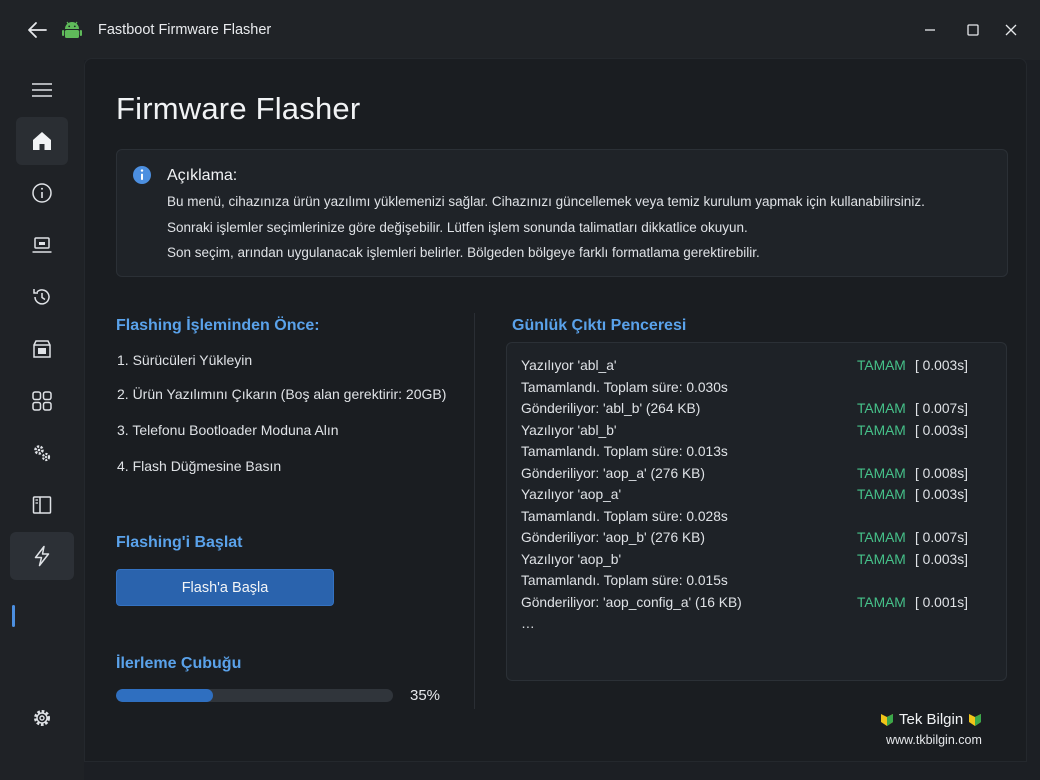  I want to click on sidebar-item-store, so click(42, 349).